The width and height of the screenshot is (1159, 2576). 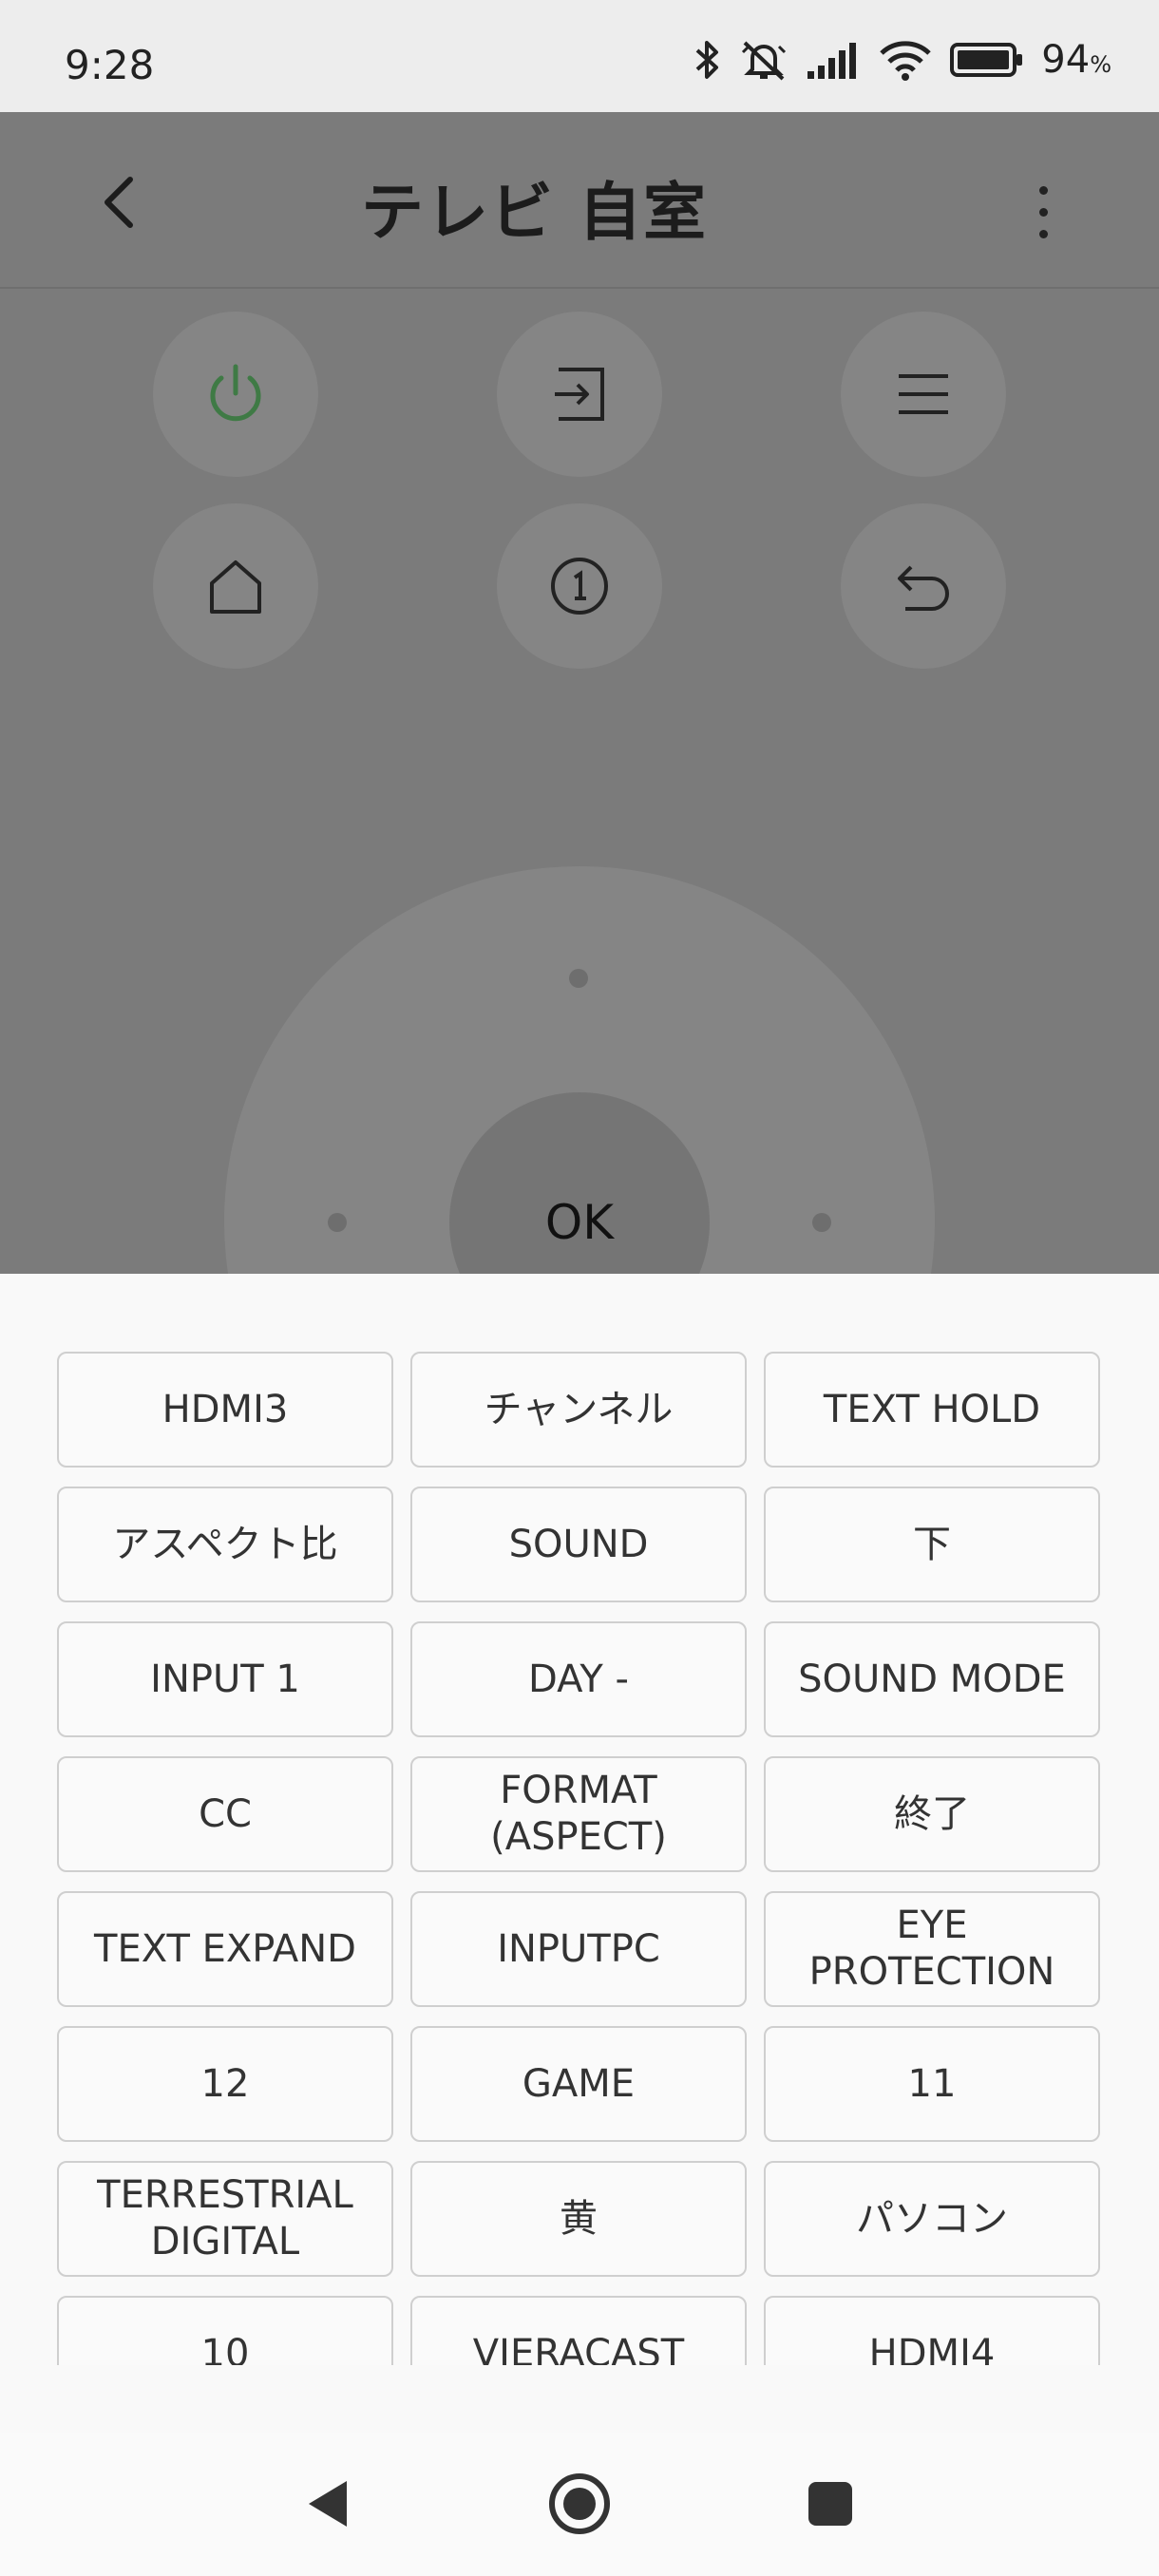 What do you see at coordinates (932, 2330) in the screenshot?
I see `command-button: HDMI4` at bounding box center [932, 2330].